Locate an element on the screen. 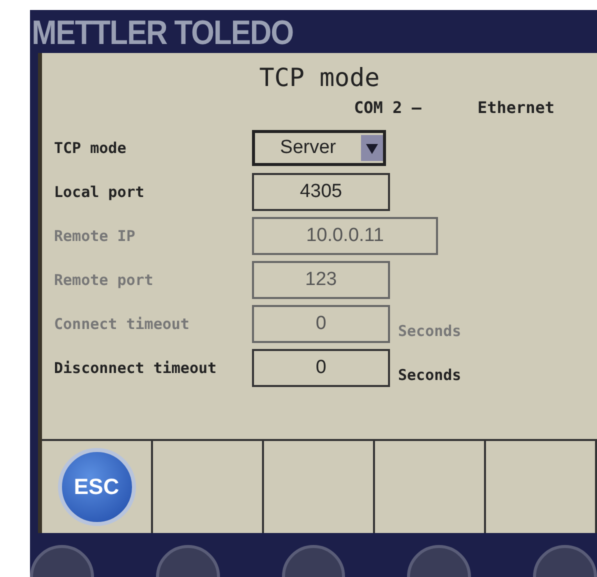 This screenshot has width=597, height=577. input-field: 0 is located at coordinates (321, 368).